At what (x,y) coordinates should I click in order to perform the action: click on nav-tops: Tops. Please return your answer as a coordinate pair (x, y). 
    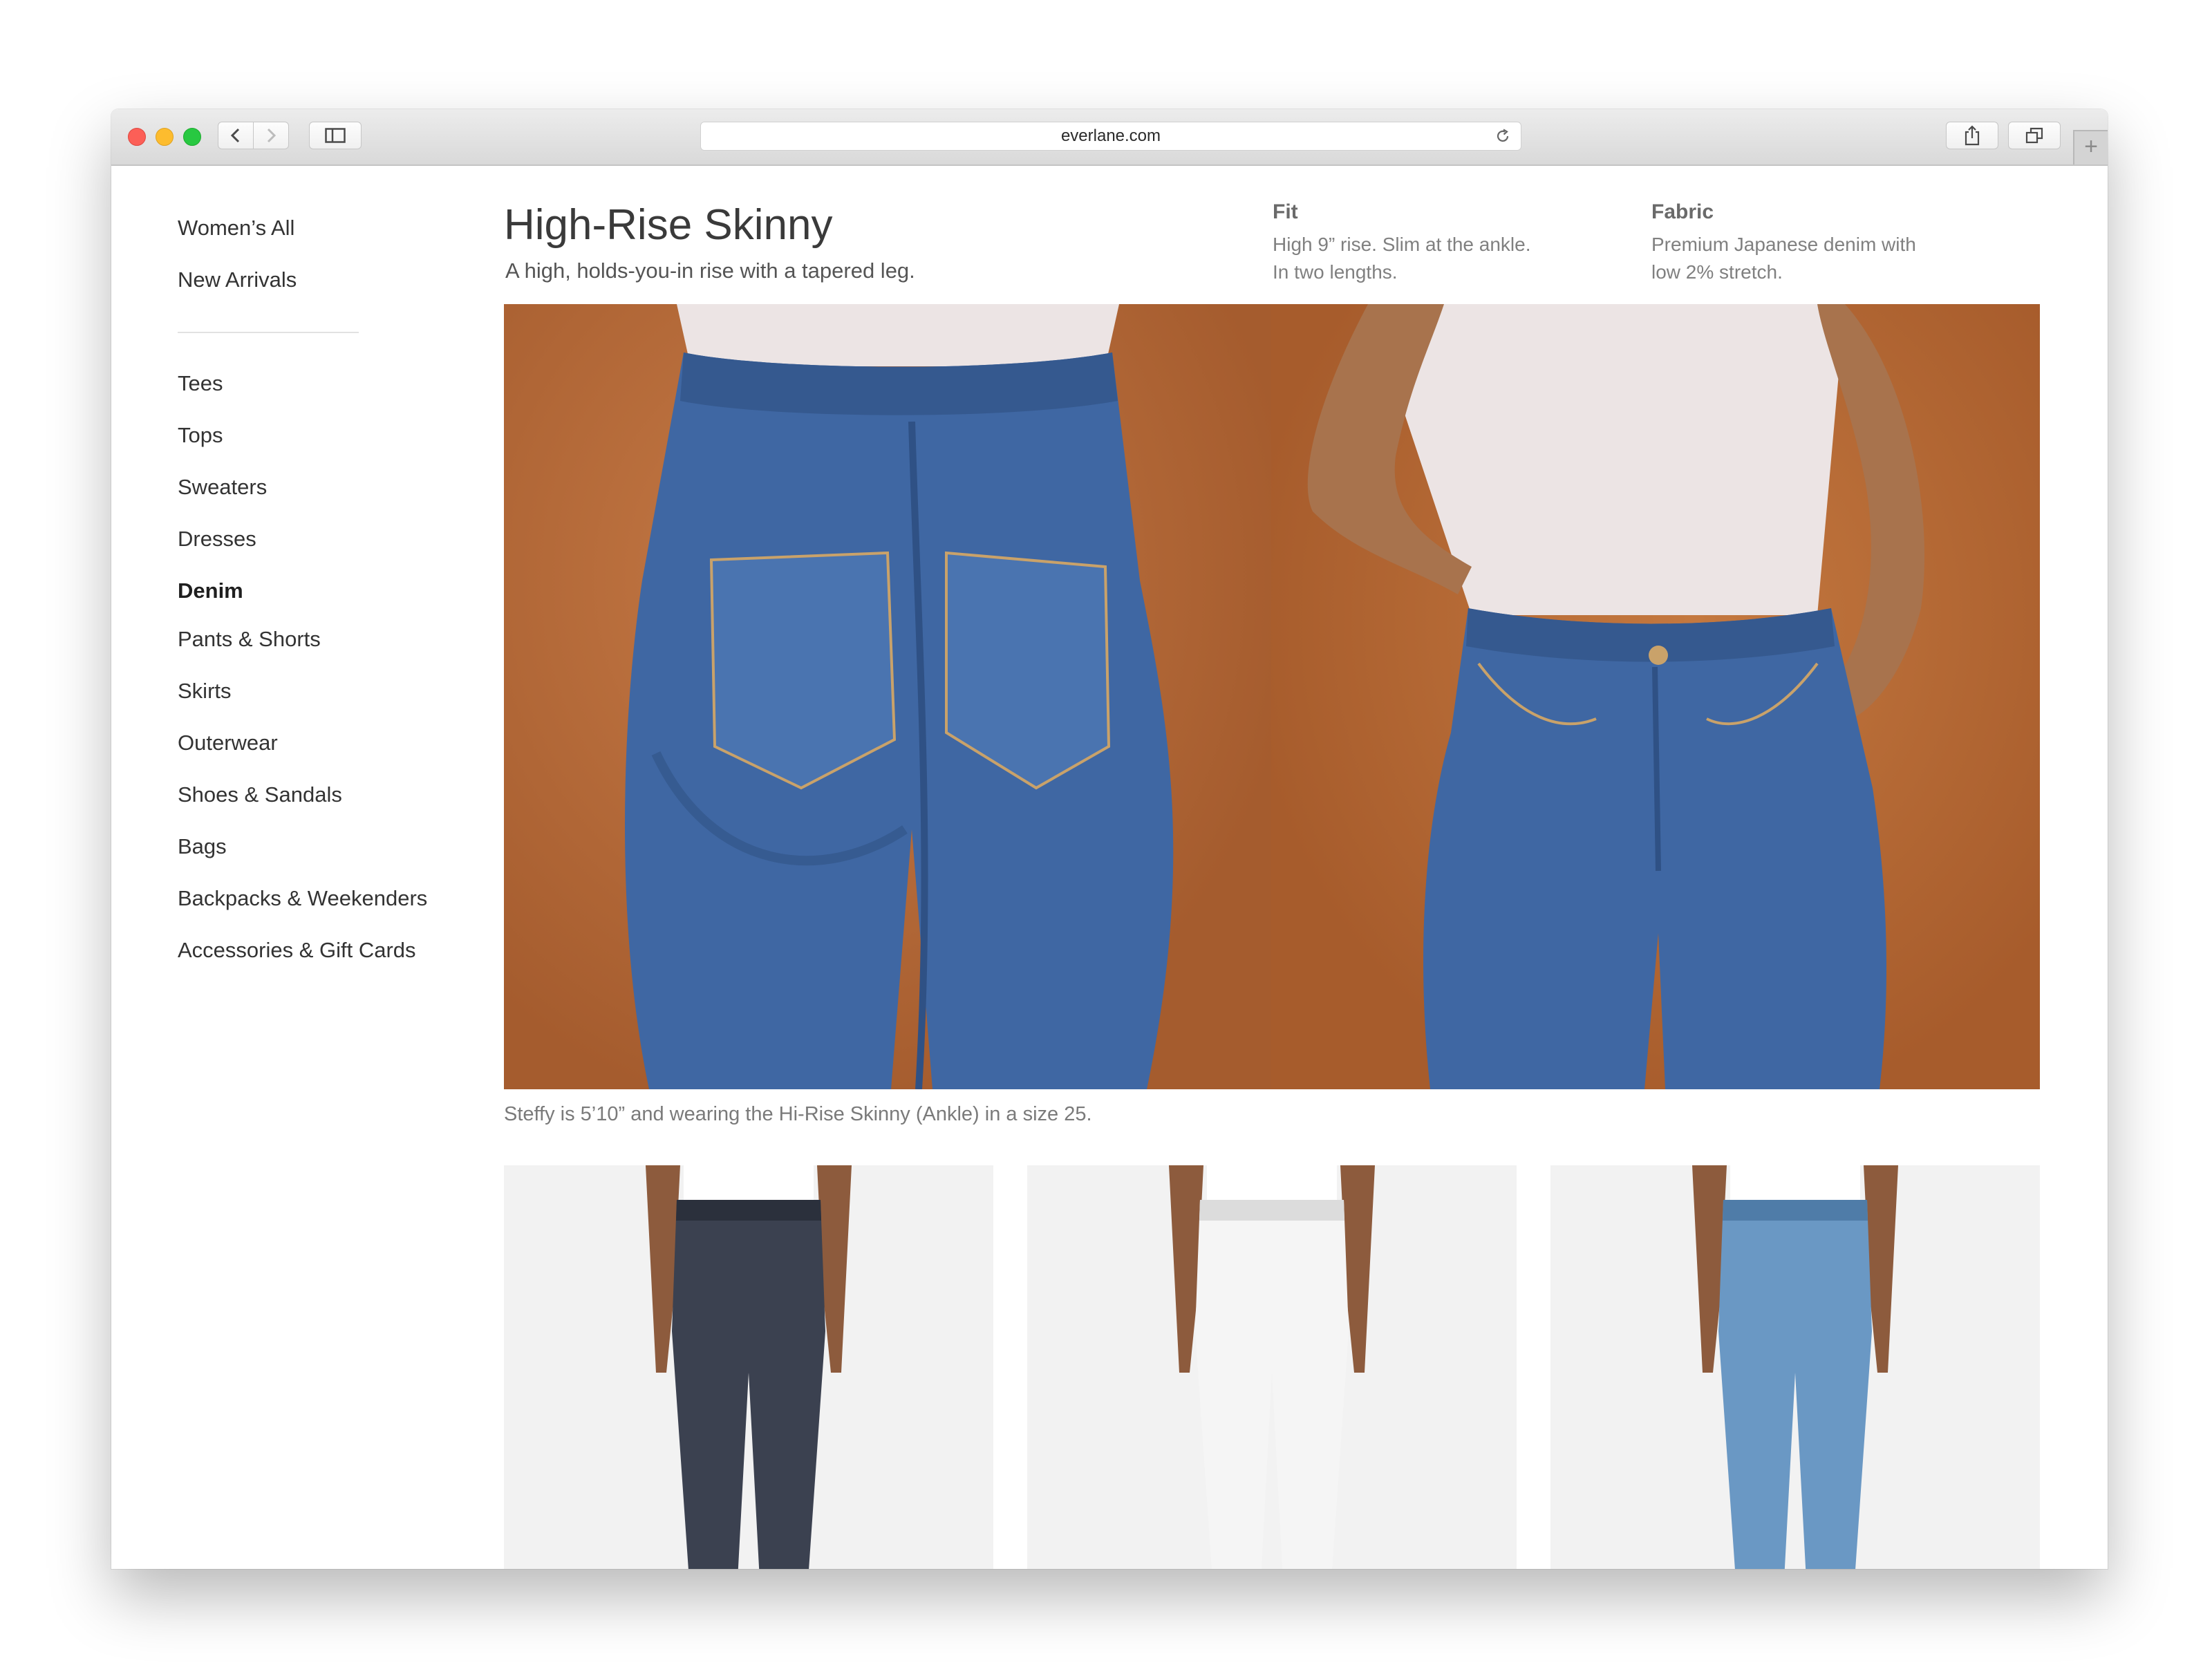
    Looking at the image, I should click on (201, 435).